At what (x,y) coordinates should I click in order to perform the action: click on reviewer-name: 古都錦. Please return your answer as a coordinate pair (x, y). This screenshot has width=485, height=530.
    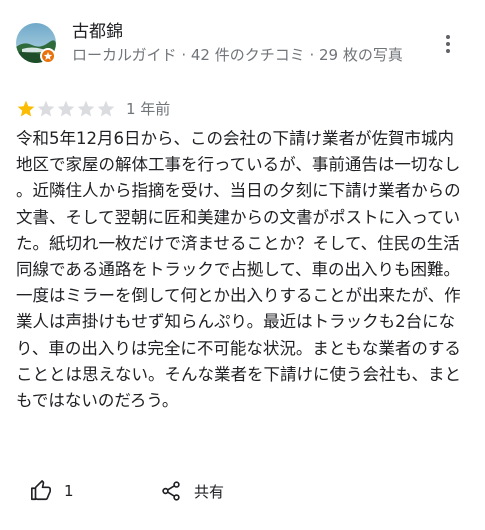
    Looking at the image, I should click on (97, 32).